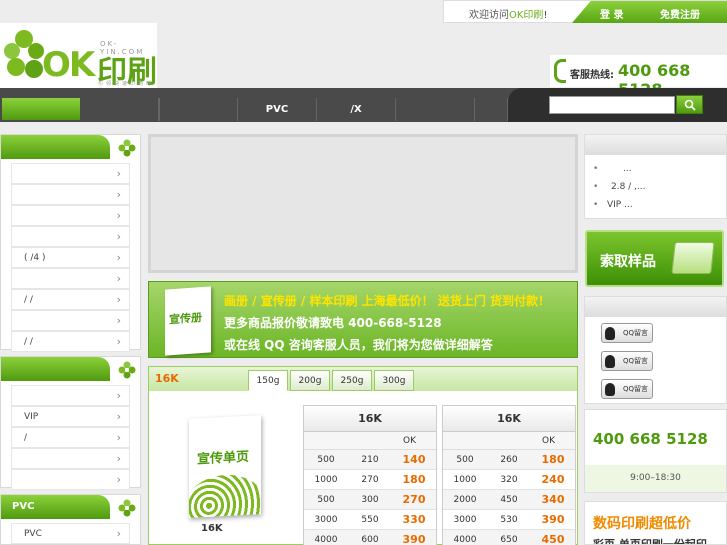 Image resolution: width=727 pixels, height=545 pixels. What do you see at coordinates (70, 257) in the screenshot?
I see `sidebar-item: ( /4 )` at bounding box center [70, 257].